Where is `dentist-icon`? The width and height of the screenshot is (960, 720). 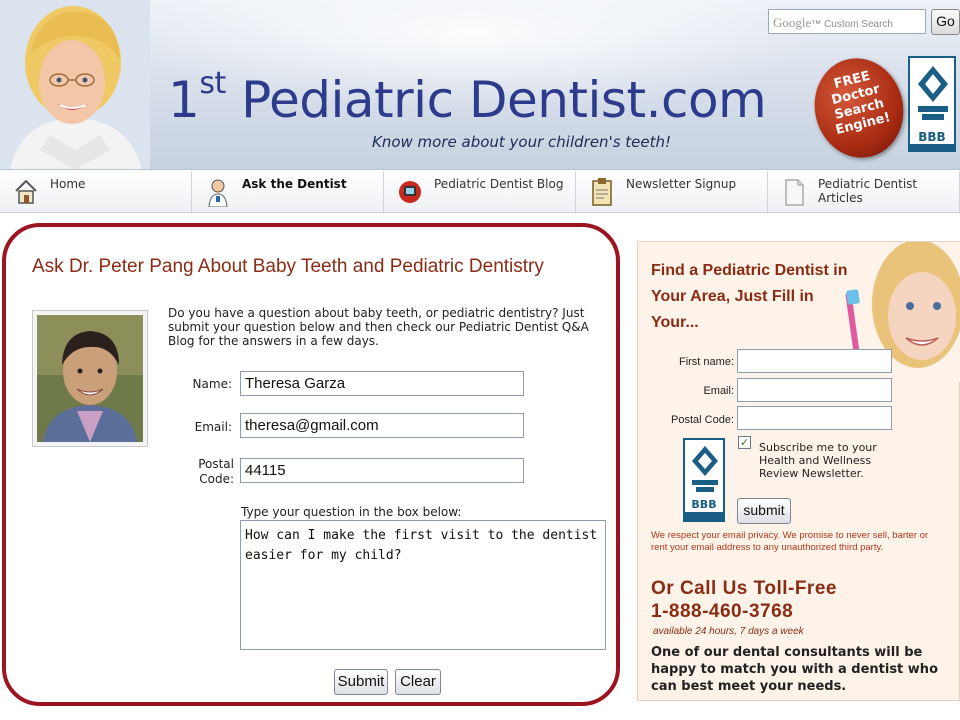 dentist-icon is located at coordinates (218, 193).